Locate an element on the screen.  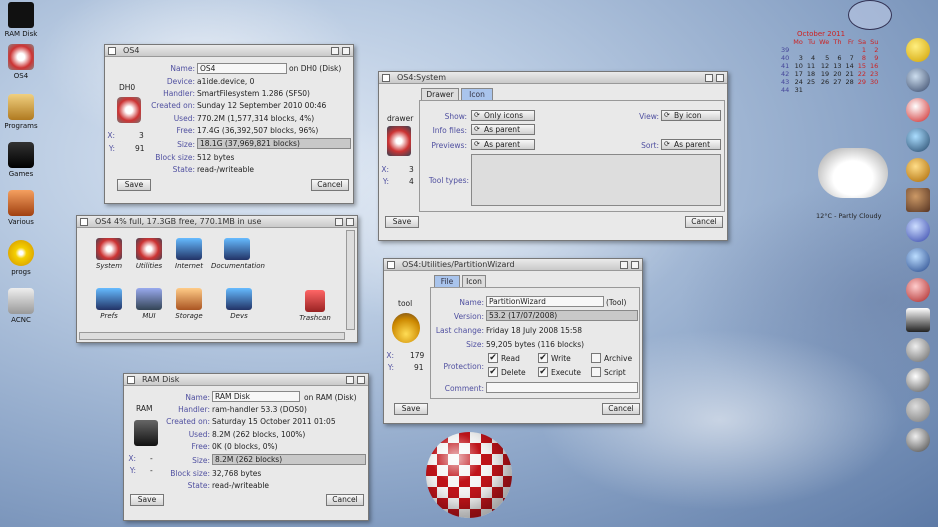
comment-field is located at coordinates (562, 387).